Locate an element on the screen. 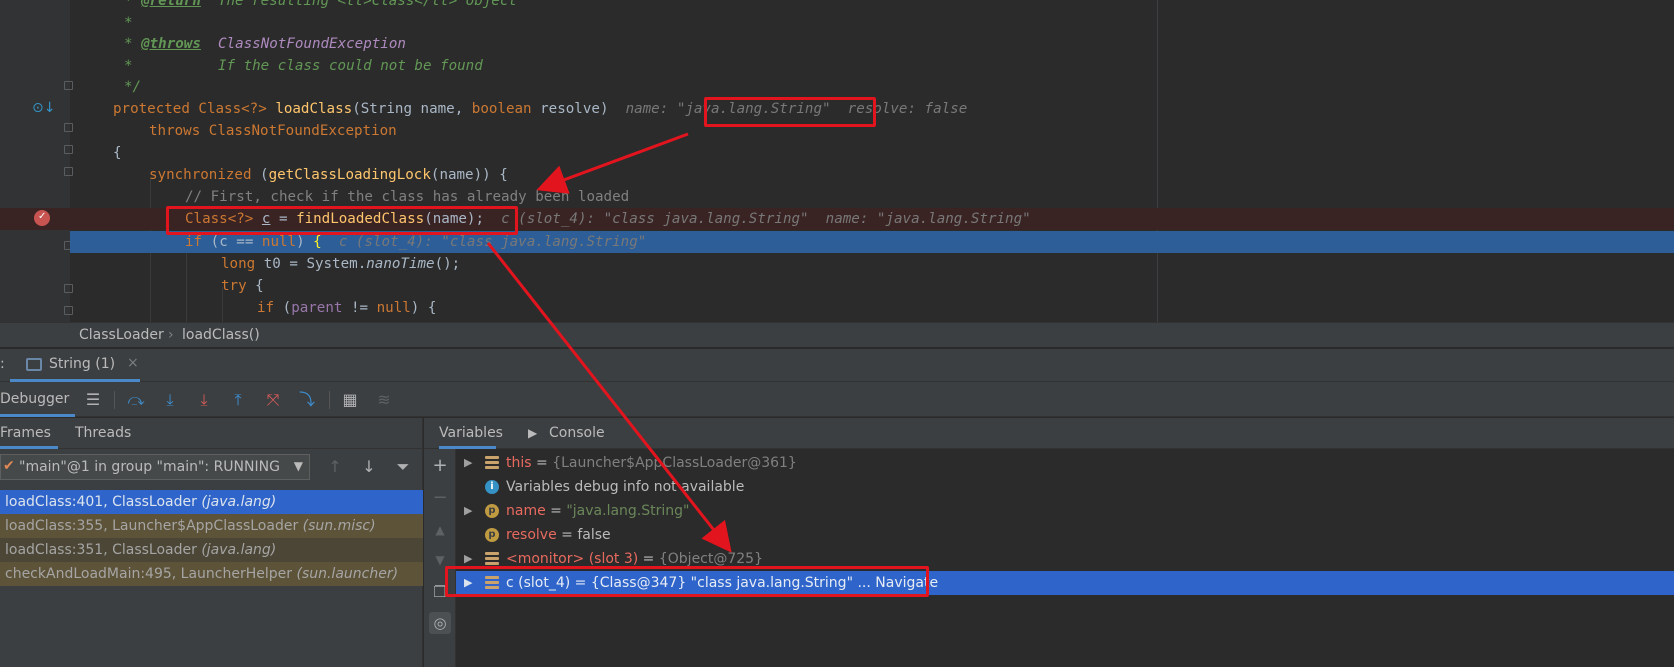  debug-session-tabs: : String (1) × is located at coordinates (837, 365).